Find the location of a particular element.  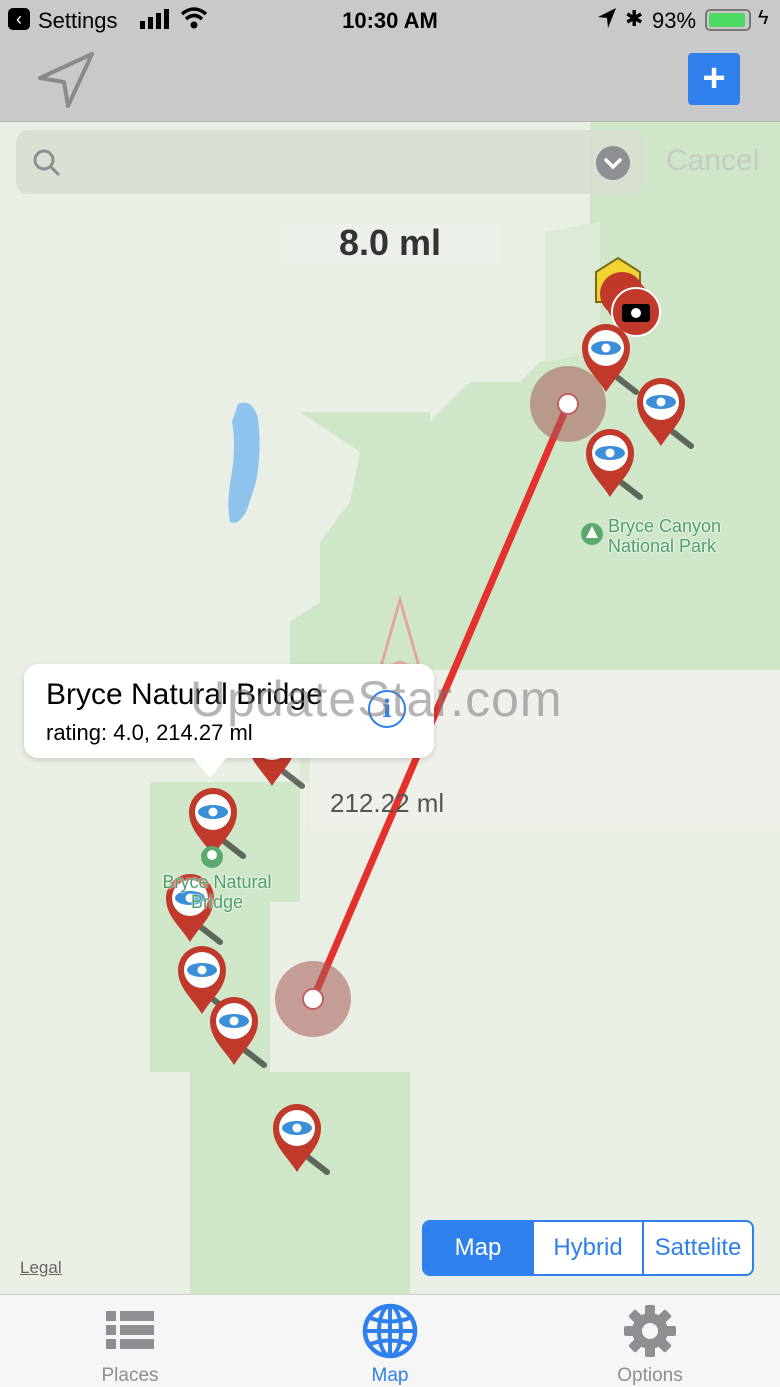

park-poi-label: Bryce Canyon National Park is located at coordinates (664, 536).